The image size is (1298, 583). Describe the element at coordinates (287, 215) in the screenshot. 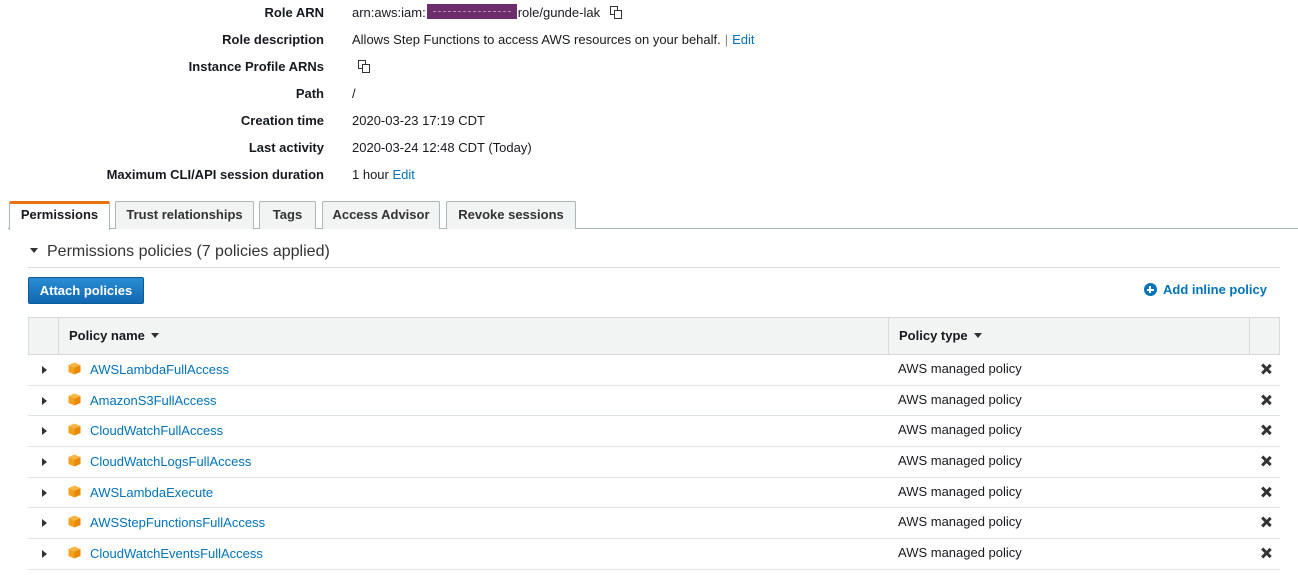

I see `tab-tags: Tags` at that location.